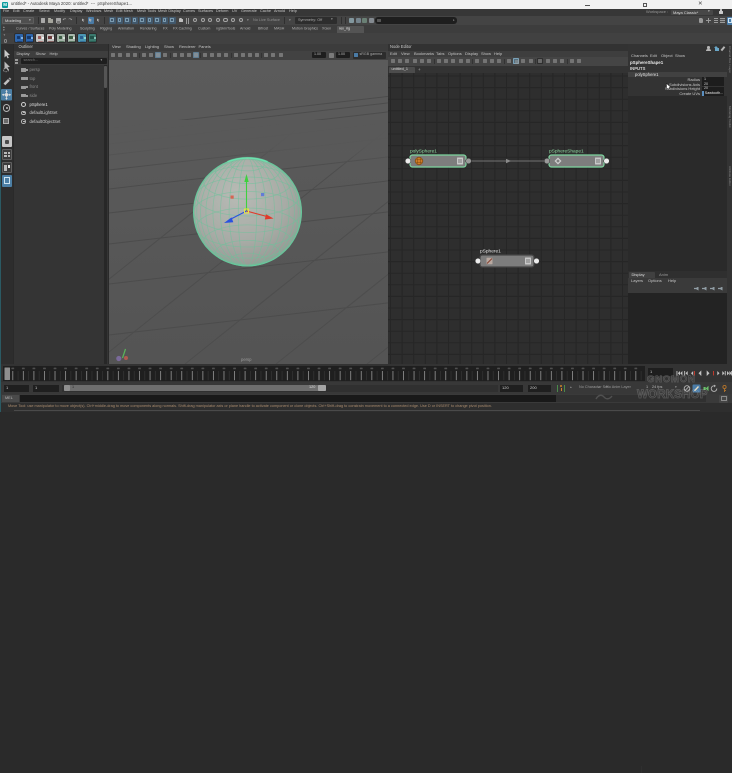 The width and height of the screenshot is (732, 773). I want to click on svg-text: polySphere1, so click(423, 152).